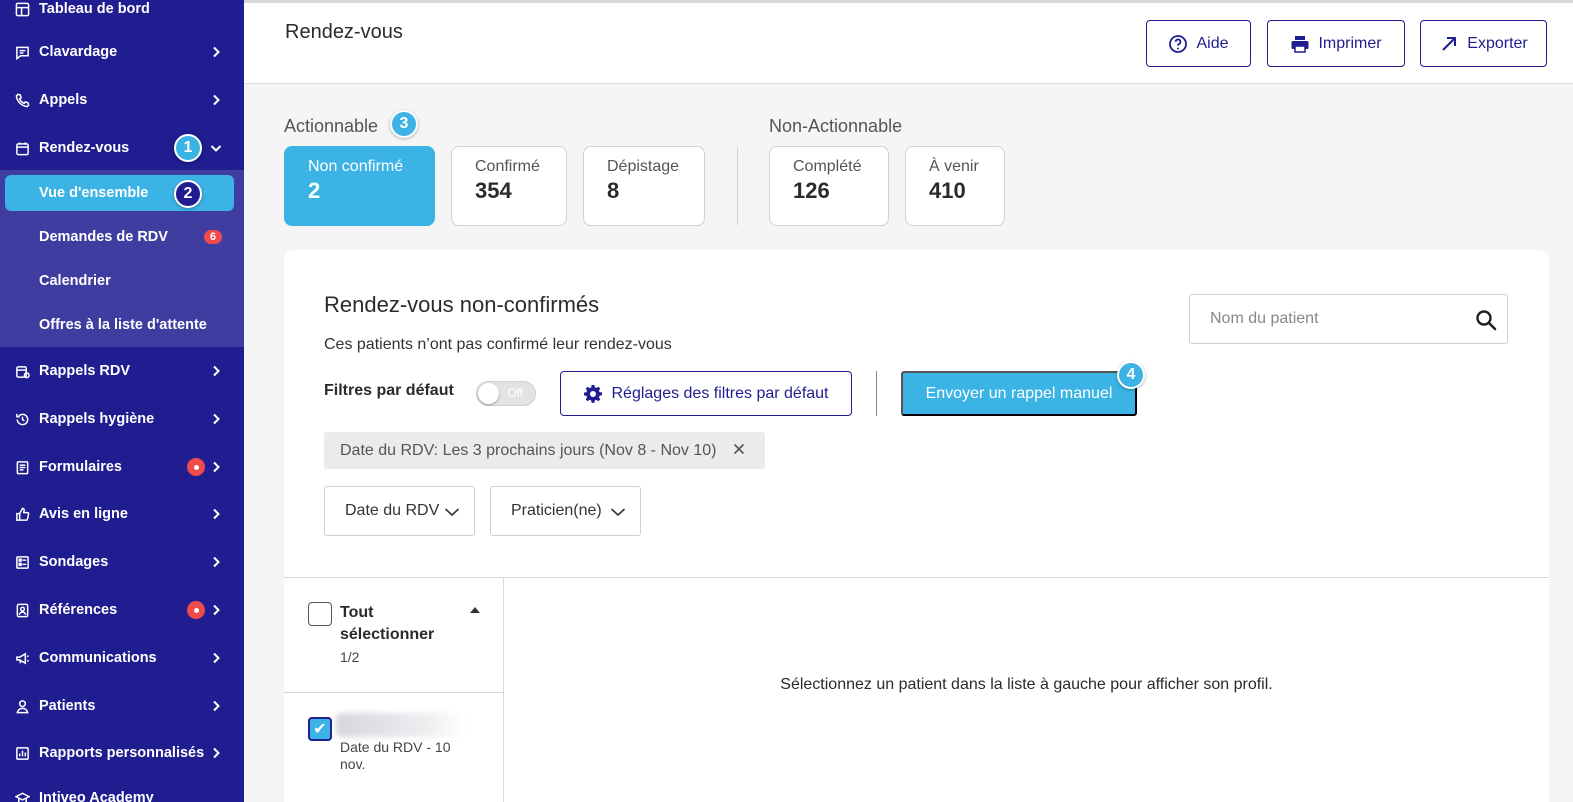 This screenshot has height=802, width=1573. I want to click on stat-label: À venir, so click(954, 166).